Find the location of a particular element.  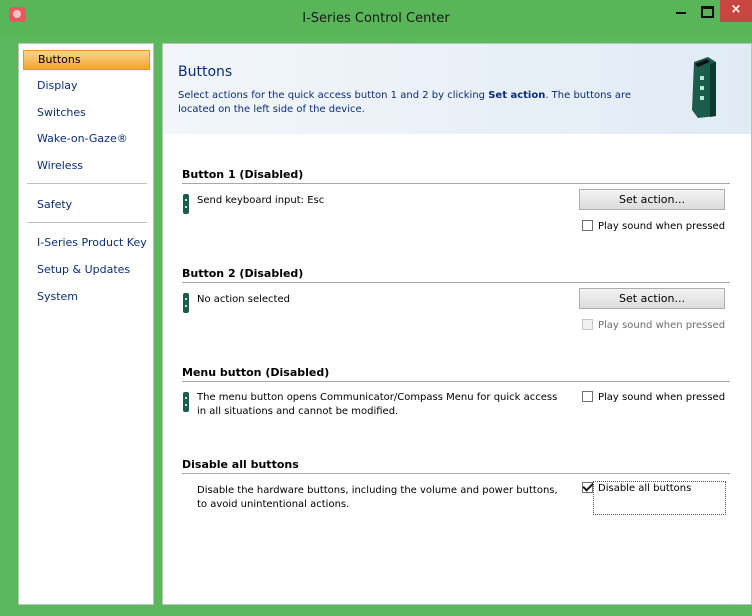

maximize-icon is located at coordinates (707, 12).